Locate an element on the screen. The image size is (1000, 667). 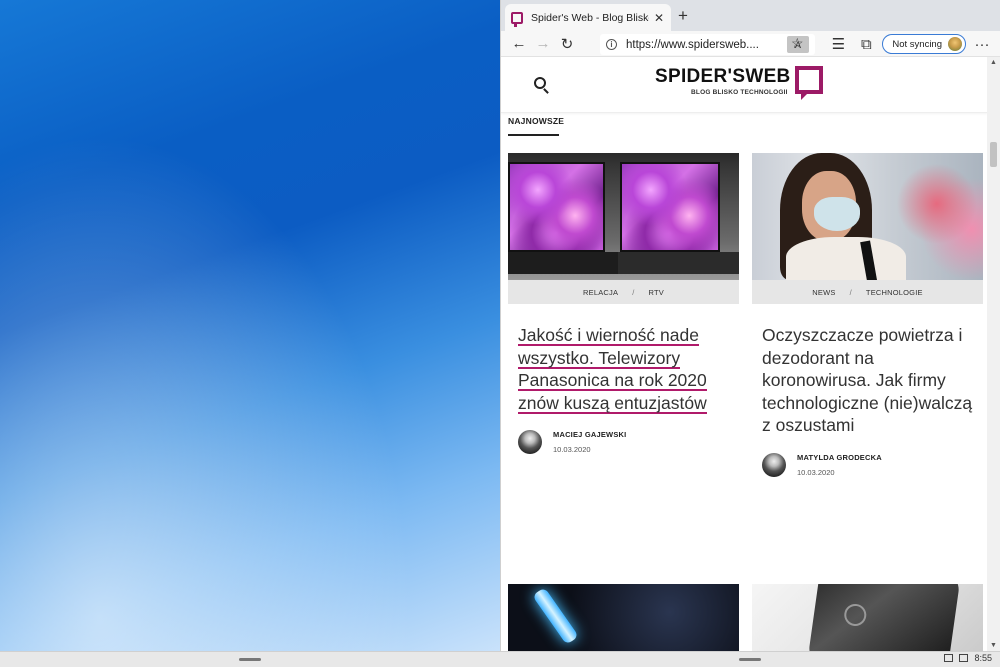
vertical-scrollbar: ▲ ▼ is located at coordinates (993, 354).